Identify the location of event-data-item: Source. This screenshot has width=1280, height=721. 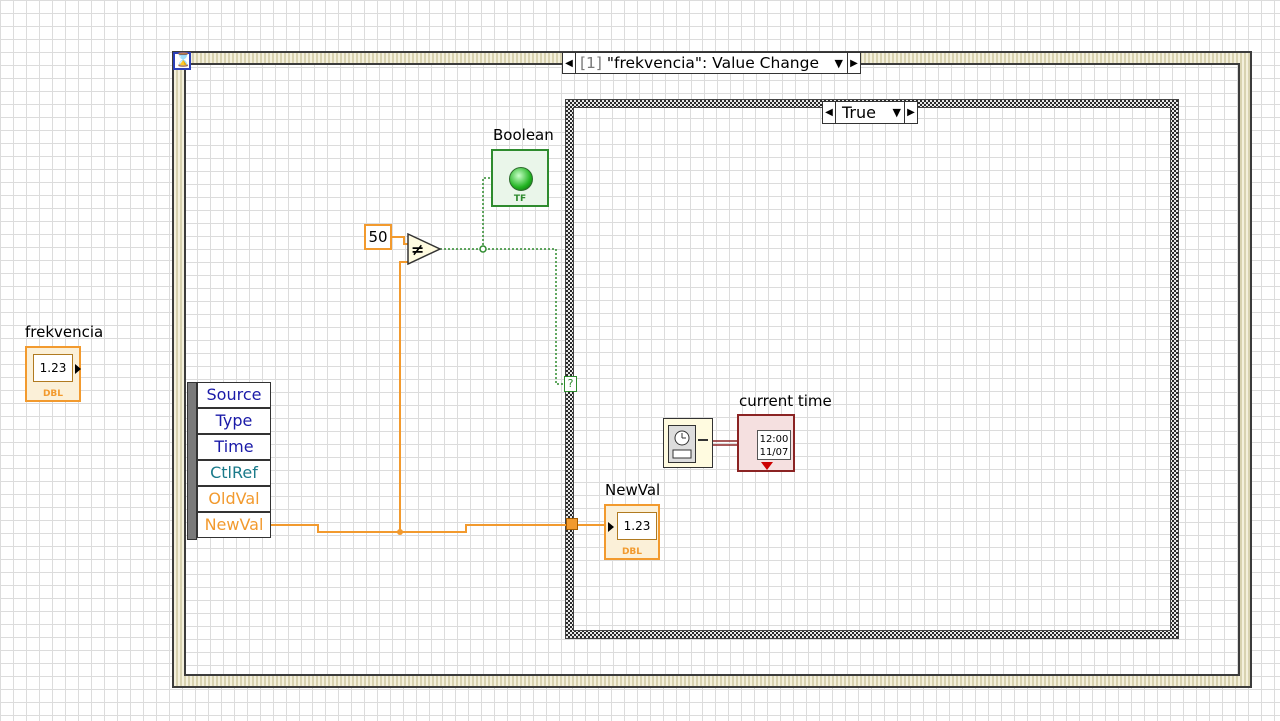
(234, 395).